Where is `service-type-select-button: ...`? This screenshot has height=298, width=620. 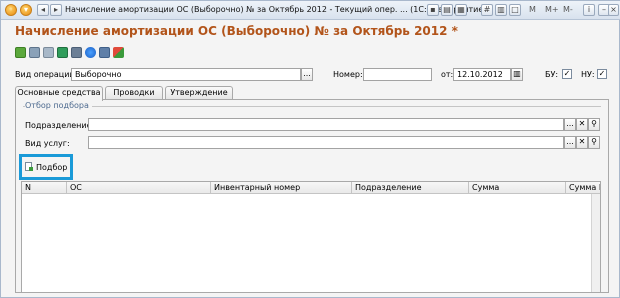
service-type-select-button: ... is located at coordinates (570, 142).